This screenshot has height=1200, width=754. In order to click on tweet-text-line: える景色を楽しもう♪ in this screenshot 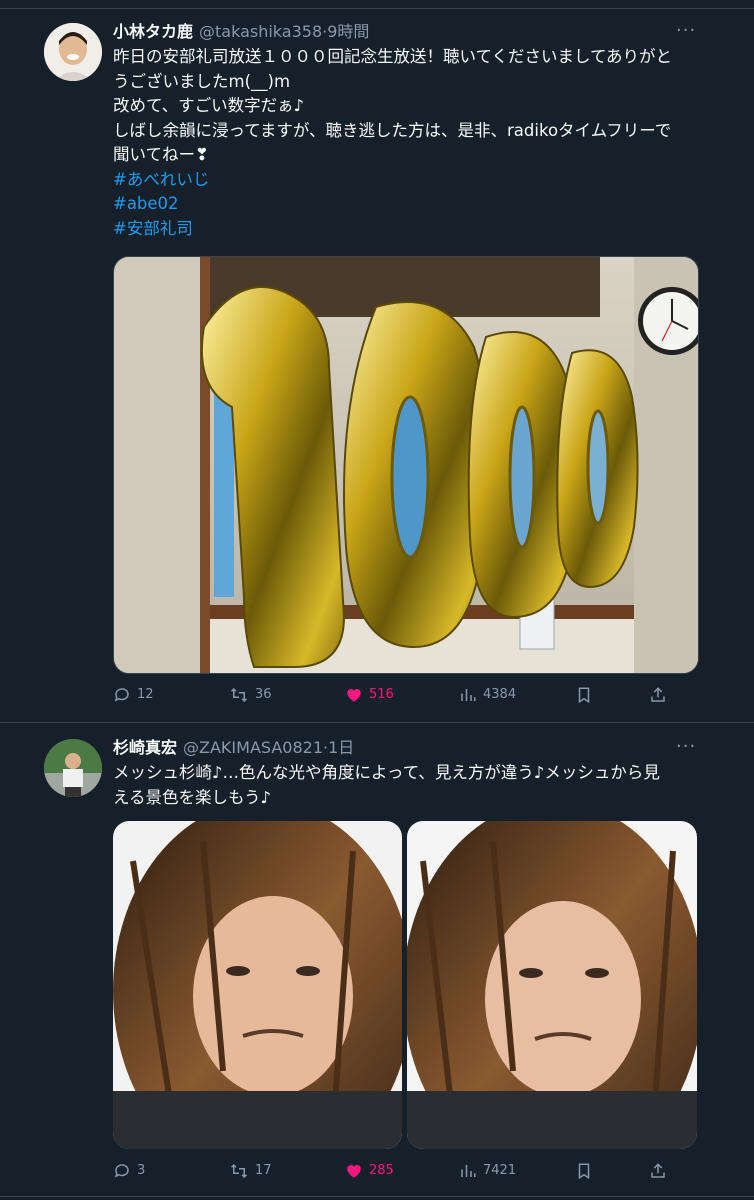, I will do `click(192, 797)`.